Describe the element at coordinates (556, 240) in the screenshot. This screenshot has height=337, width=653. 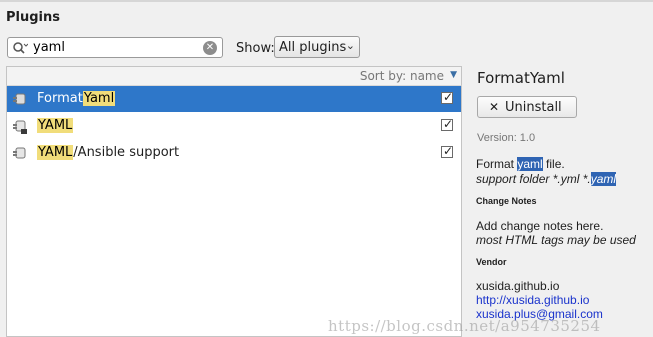
I see `change-notes-line-2: most HTML tags may be used` at that location.